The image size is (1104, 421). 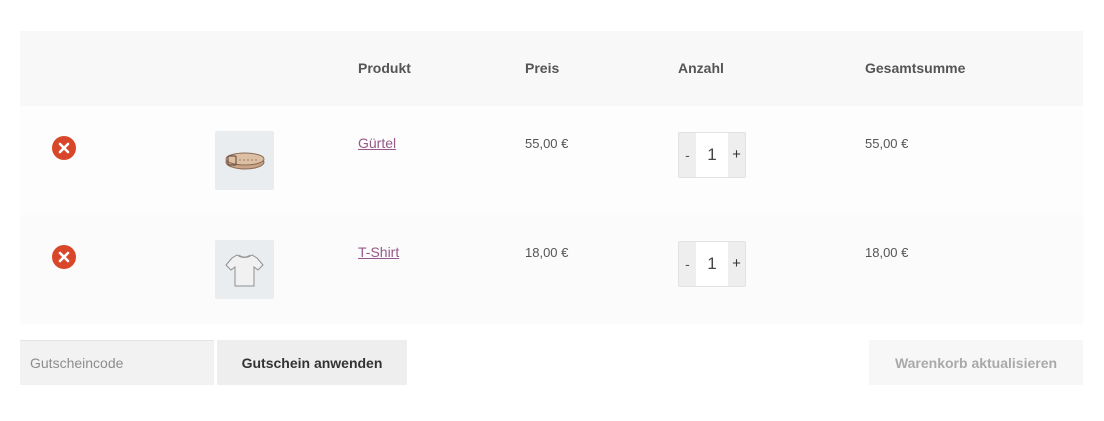 What do you see at coordinates (312, 362) in the screenshot?
I see `apply-coupon-button: Gutschein anwenden` at bounding box center [312, 362].